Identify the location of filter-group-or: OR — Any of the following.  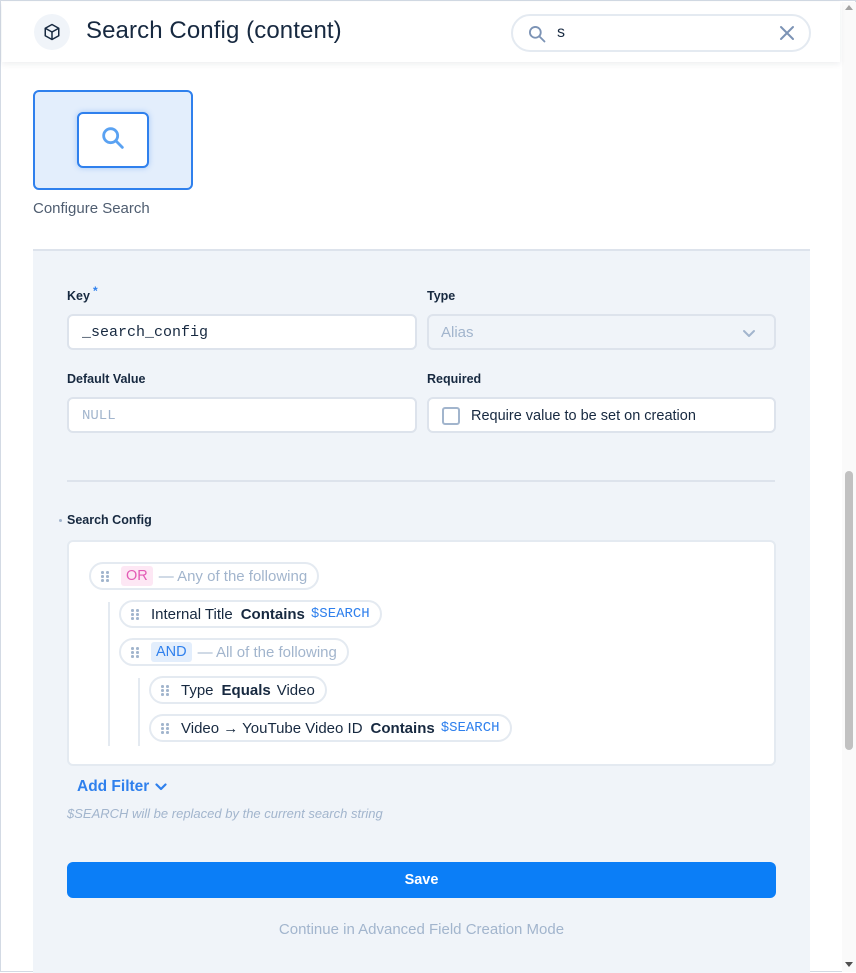
(204, 576).